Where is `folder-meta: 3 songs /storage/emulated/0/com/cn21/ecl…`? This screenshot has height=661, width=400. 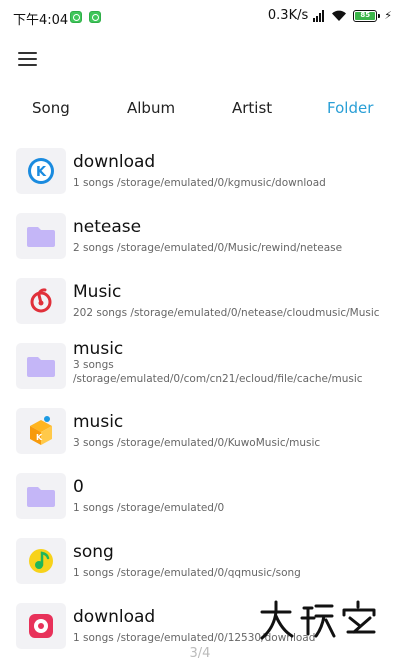
folder-meta: 3 songs /storage/emulated/0/com/cn21/ecl… is located at coordinates (218, 372).